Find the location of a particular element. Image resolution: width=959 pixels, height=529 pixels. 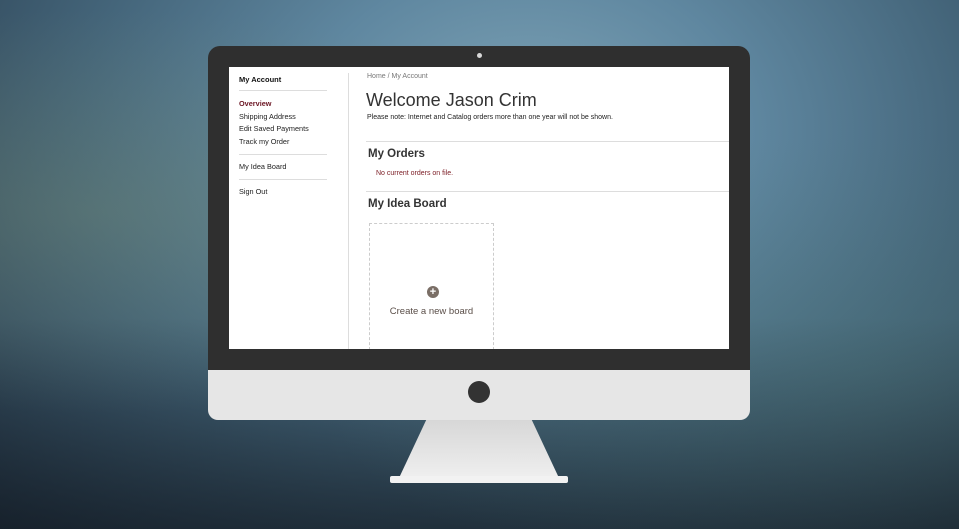

apple-logo-icon is located at coordinates (479, 392).